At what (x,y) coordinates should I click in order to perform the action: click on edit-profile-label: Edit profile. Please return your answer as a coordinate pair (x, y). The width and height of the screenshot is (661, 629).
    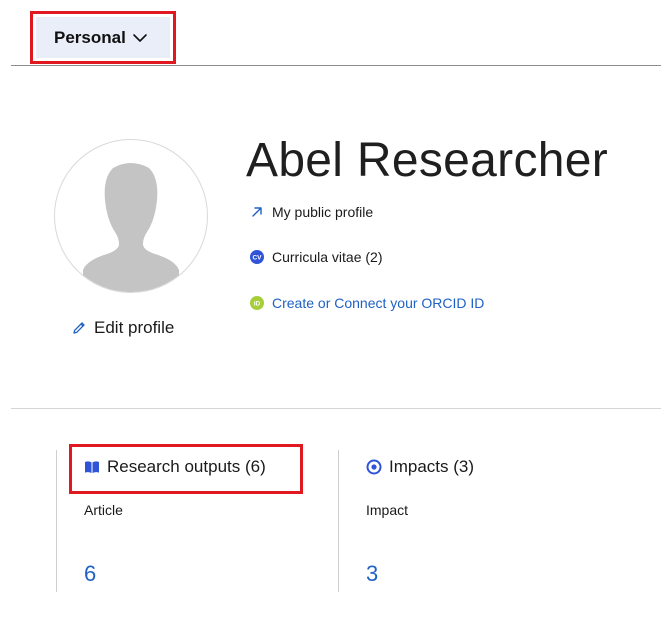
    Looking at the image, I should click on (134, 327).